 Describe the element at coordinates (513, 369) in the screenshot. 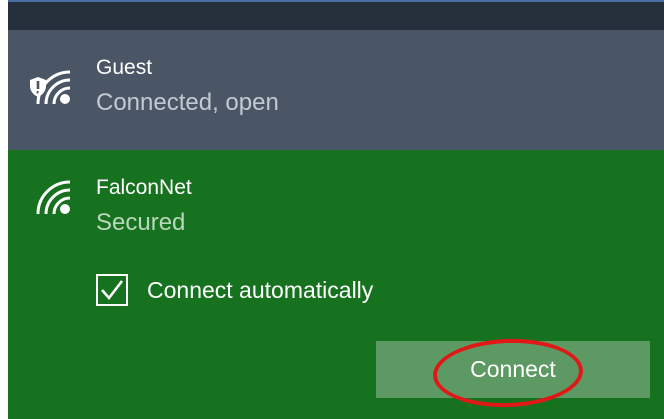

I see `connect-button: Connect` at that location.